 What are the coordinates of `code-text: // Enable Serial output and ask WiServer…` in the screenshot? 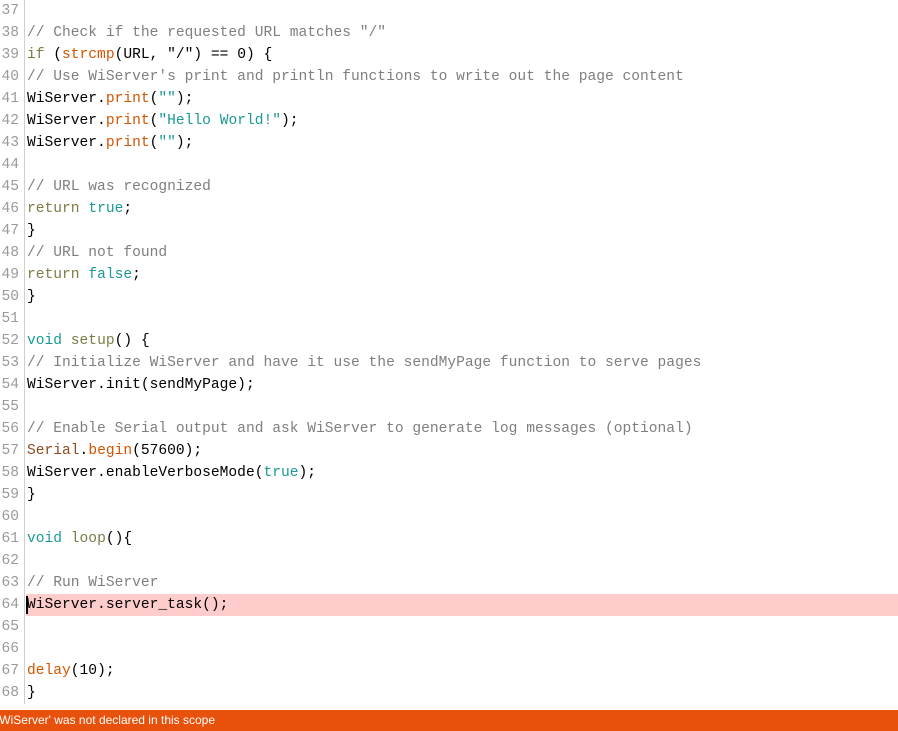 It's located at (462, 429).